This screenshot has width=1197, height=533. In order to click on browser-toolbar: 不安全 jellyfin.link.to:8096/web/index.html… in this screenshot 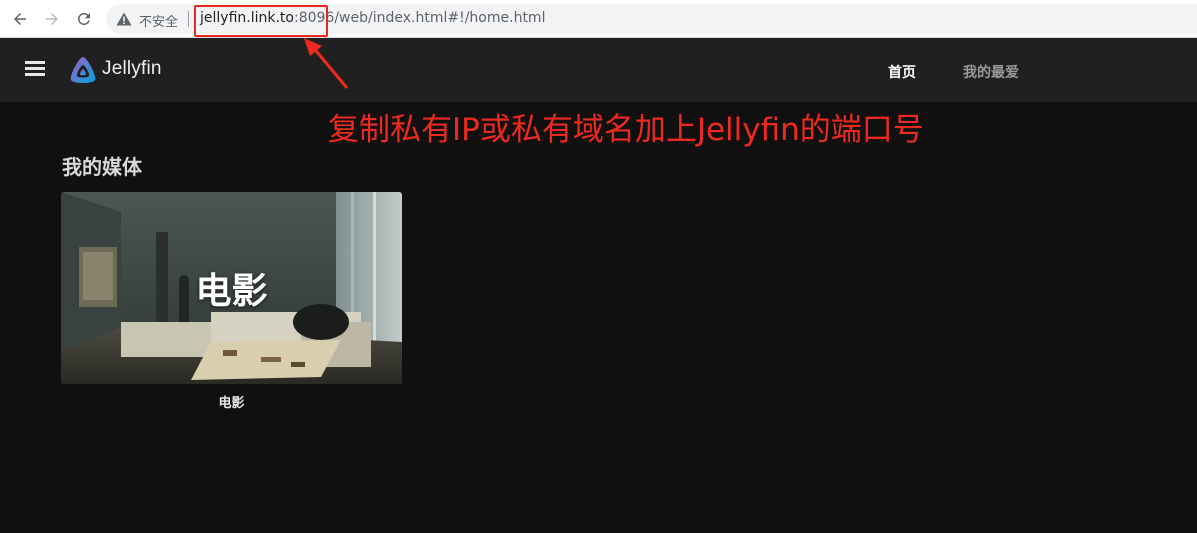, I will do `click(598, 19)`.